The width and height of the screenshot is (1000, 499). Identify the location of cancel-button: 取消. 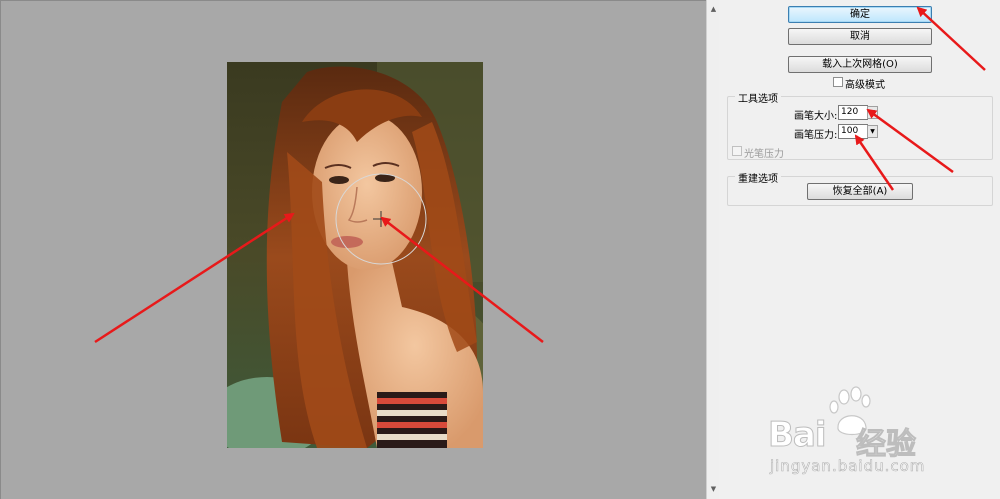
(860, 36).